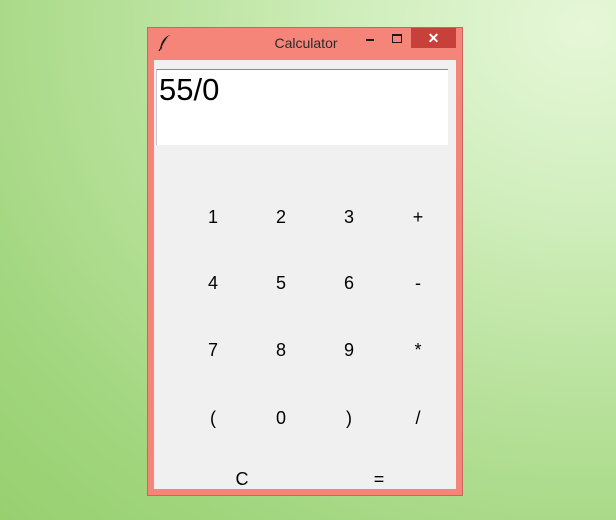 This screenshot has width=616, height=520. I want to click on key-divide: /, so click(418, 418).